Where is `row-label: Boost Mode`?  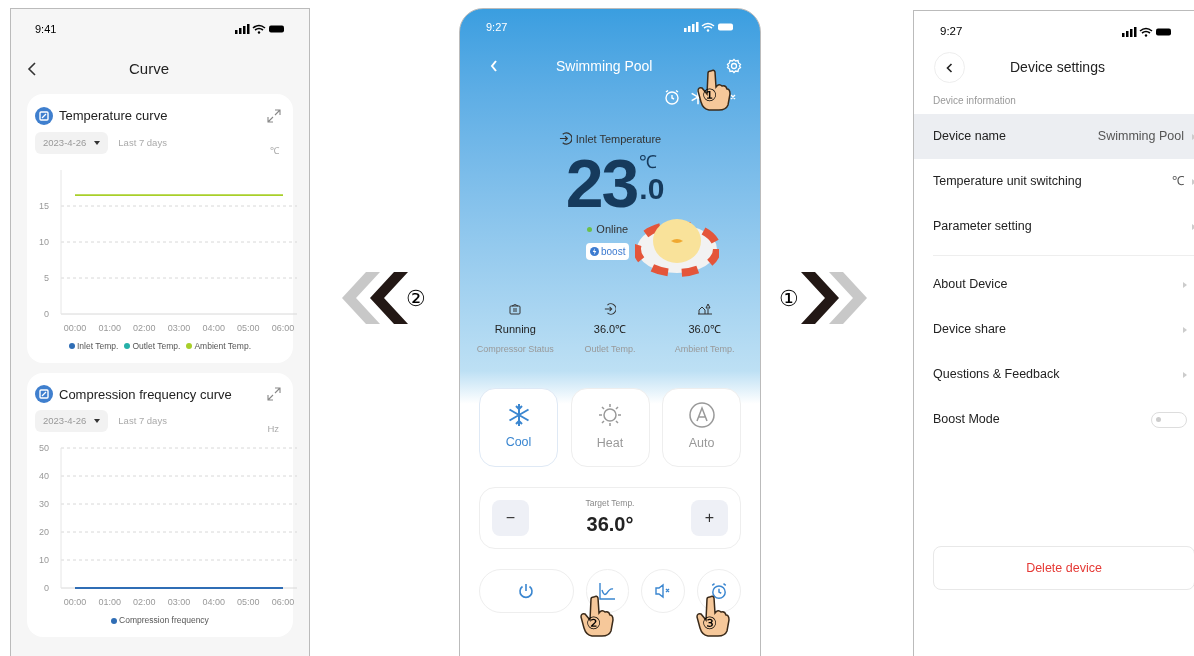 row-label: Boost Mode is located at coordinates (966, 420).